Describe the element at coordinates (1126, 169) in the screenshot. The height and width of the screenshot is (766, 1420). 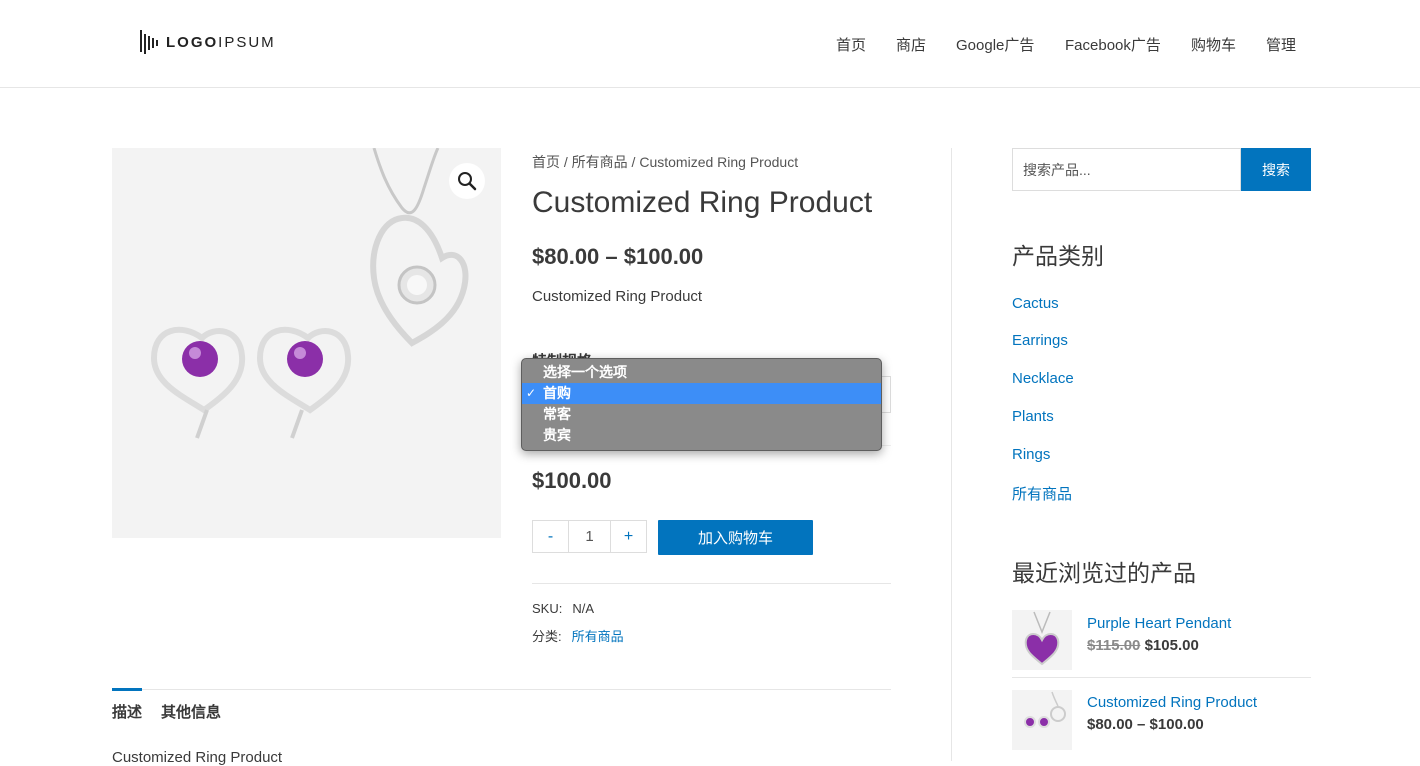
I see `search-input` at that location.